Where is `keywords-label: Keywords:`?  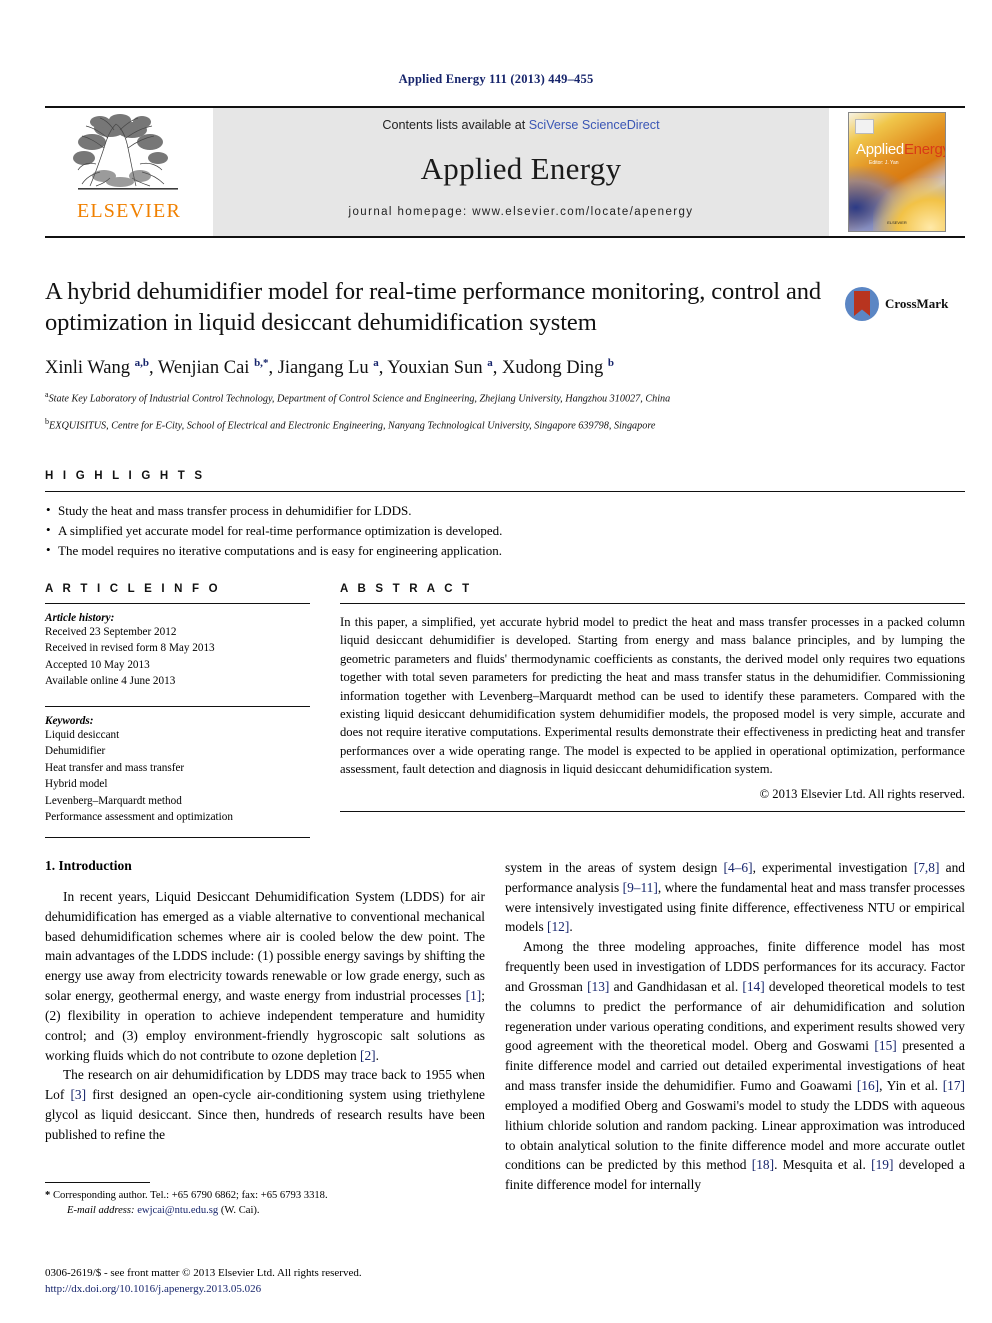 keywords-label: Keywords: is located at coordinates (69, 720).